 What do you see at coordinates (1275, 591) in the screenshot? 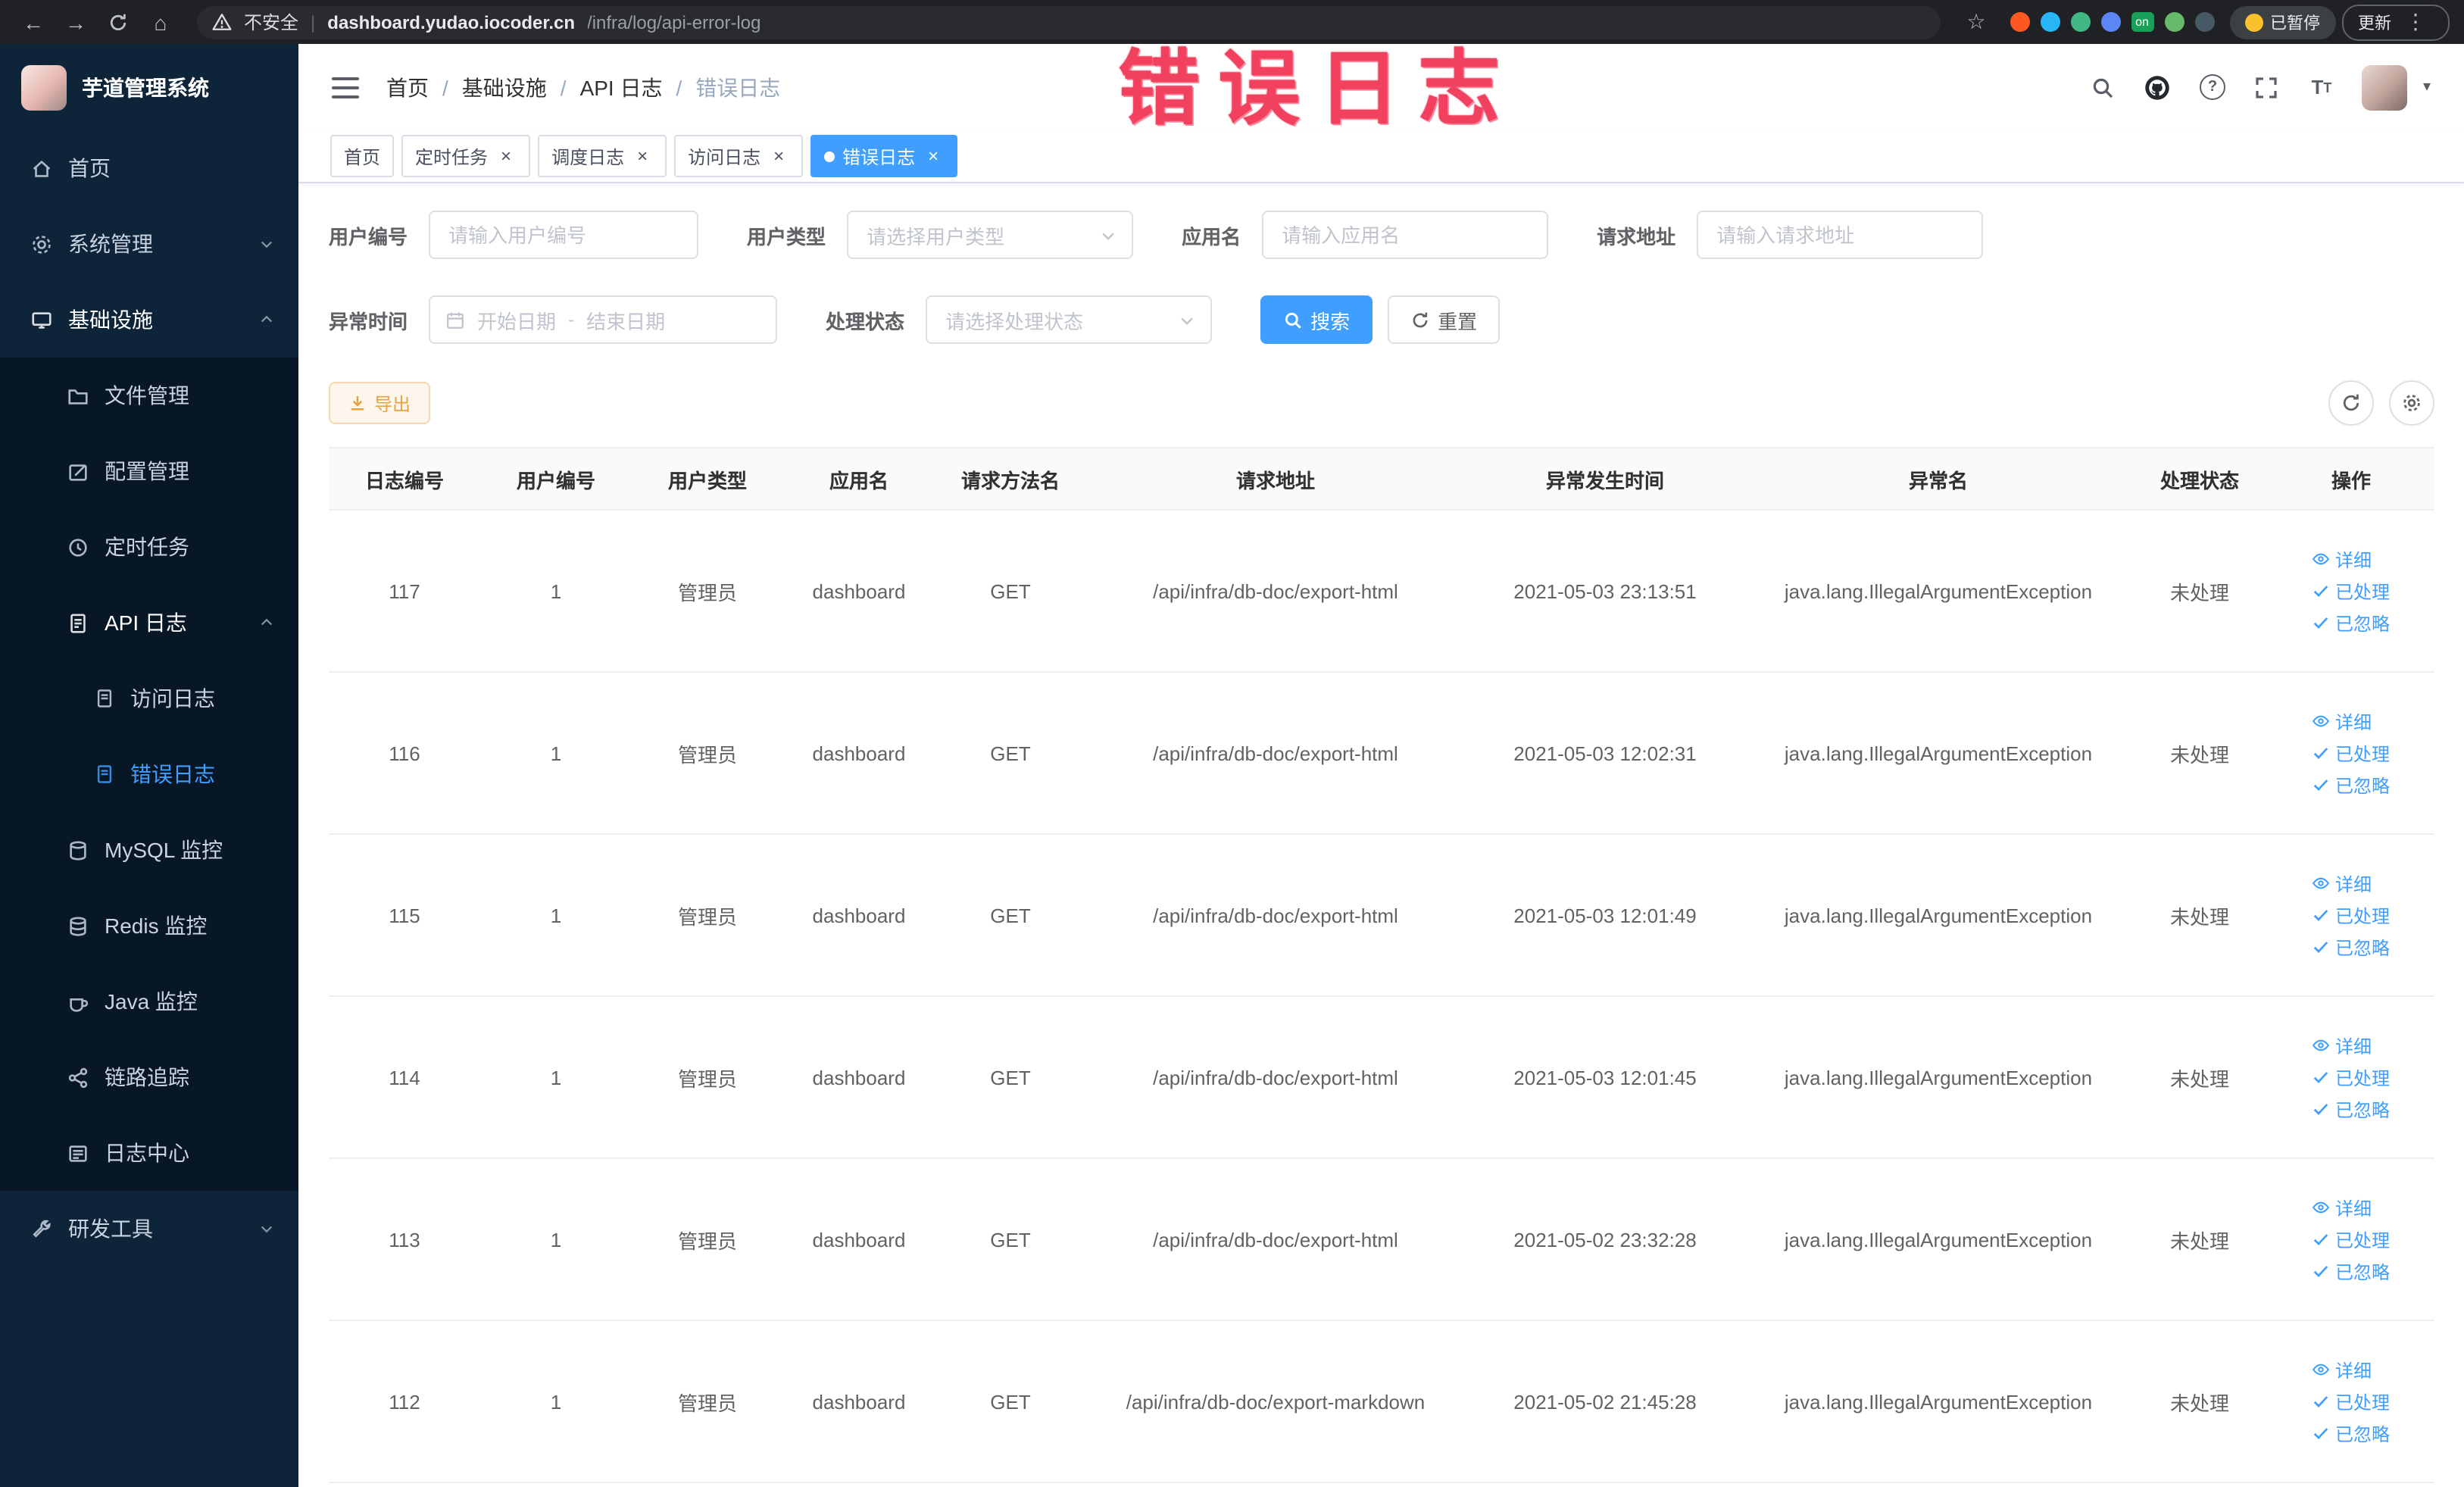
I see `url-cell: /api/infra/db-doc/export-html` at bounding box center [1275, 591].